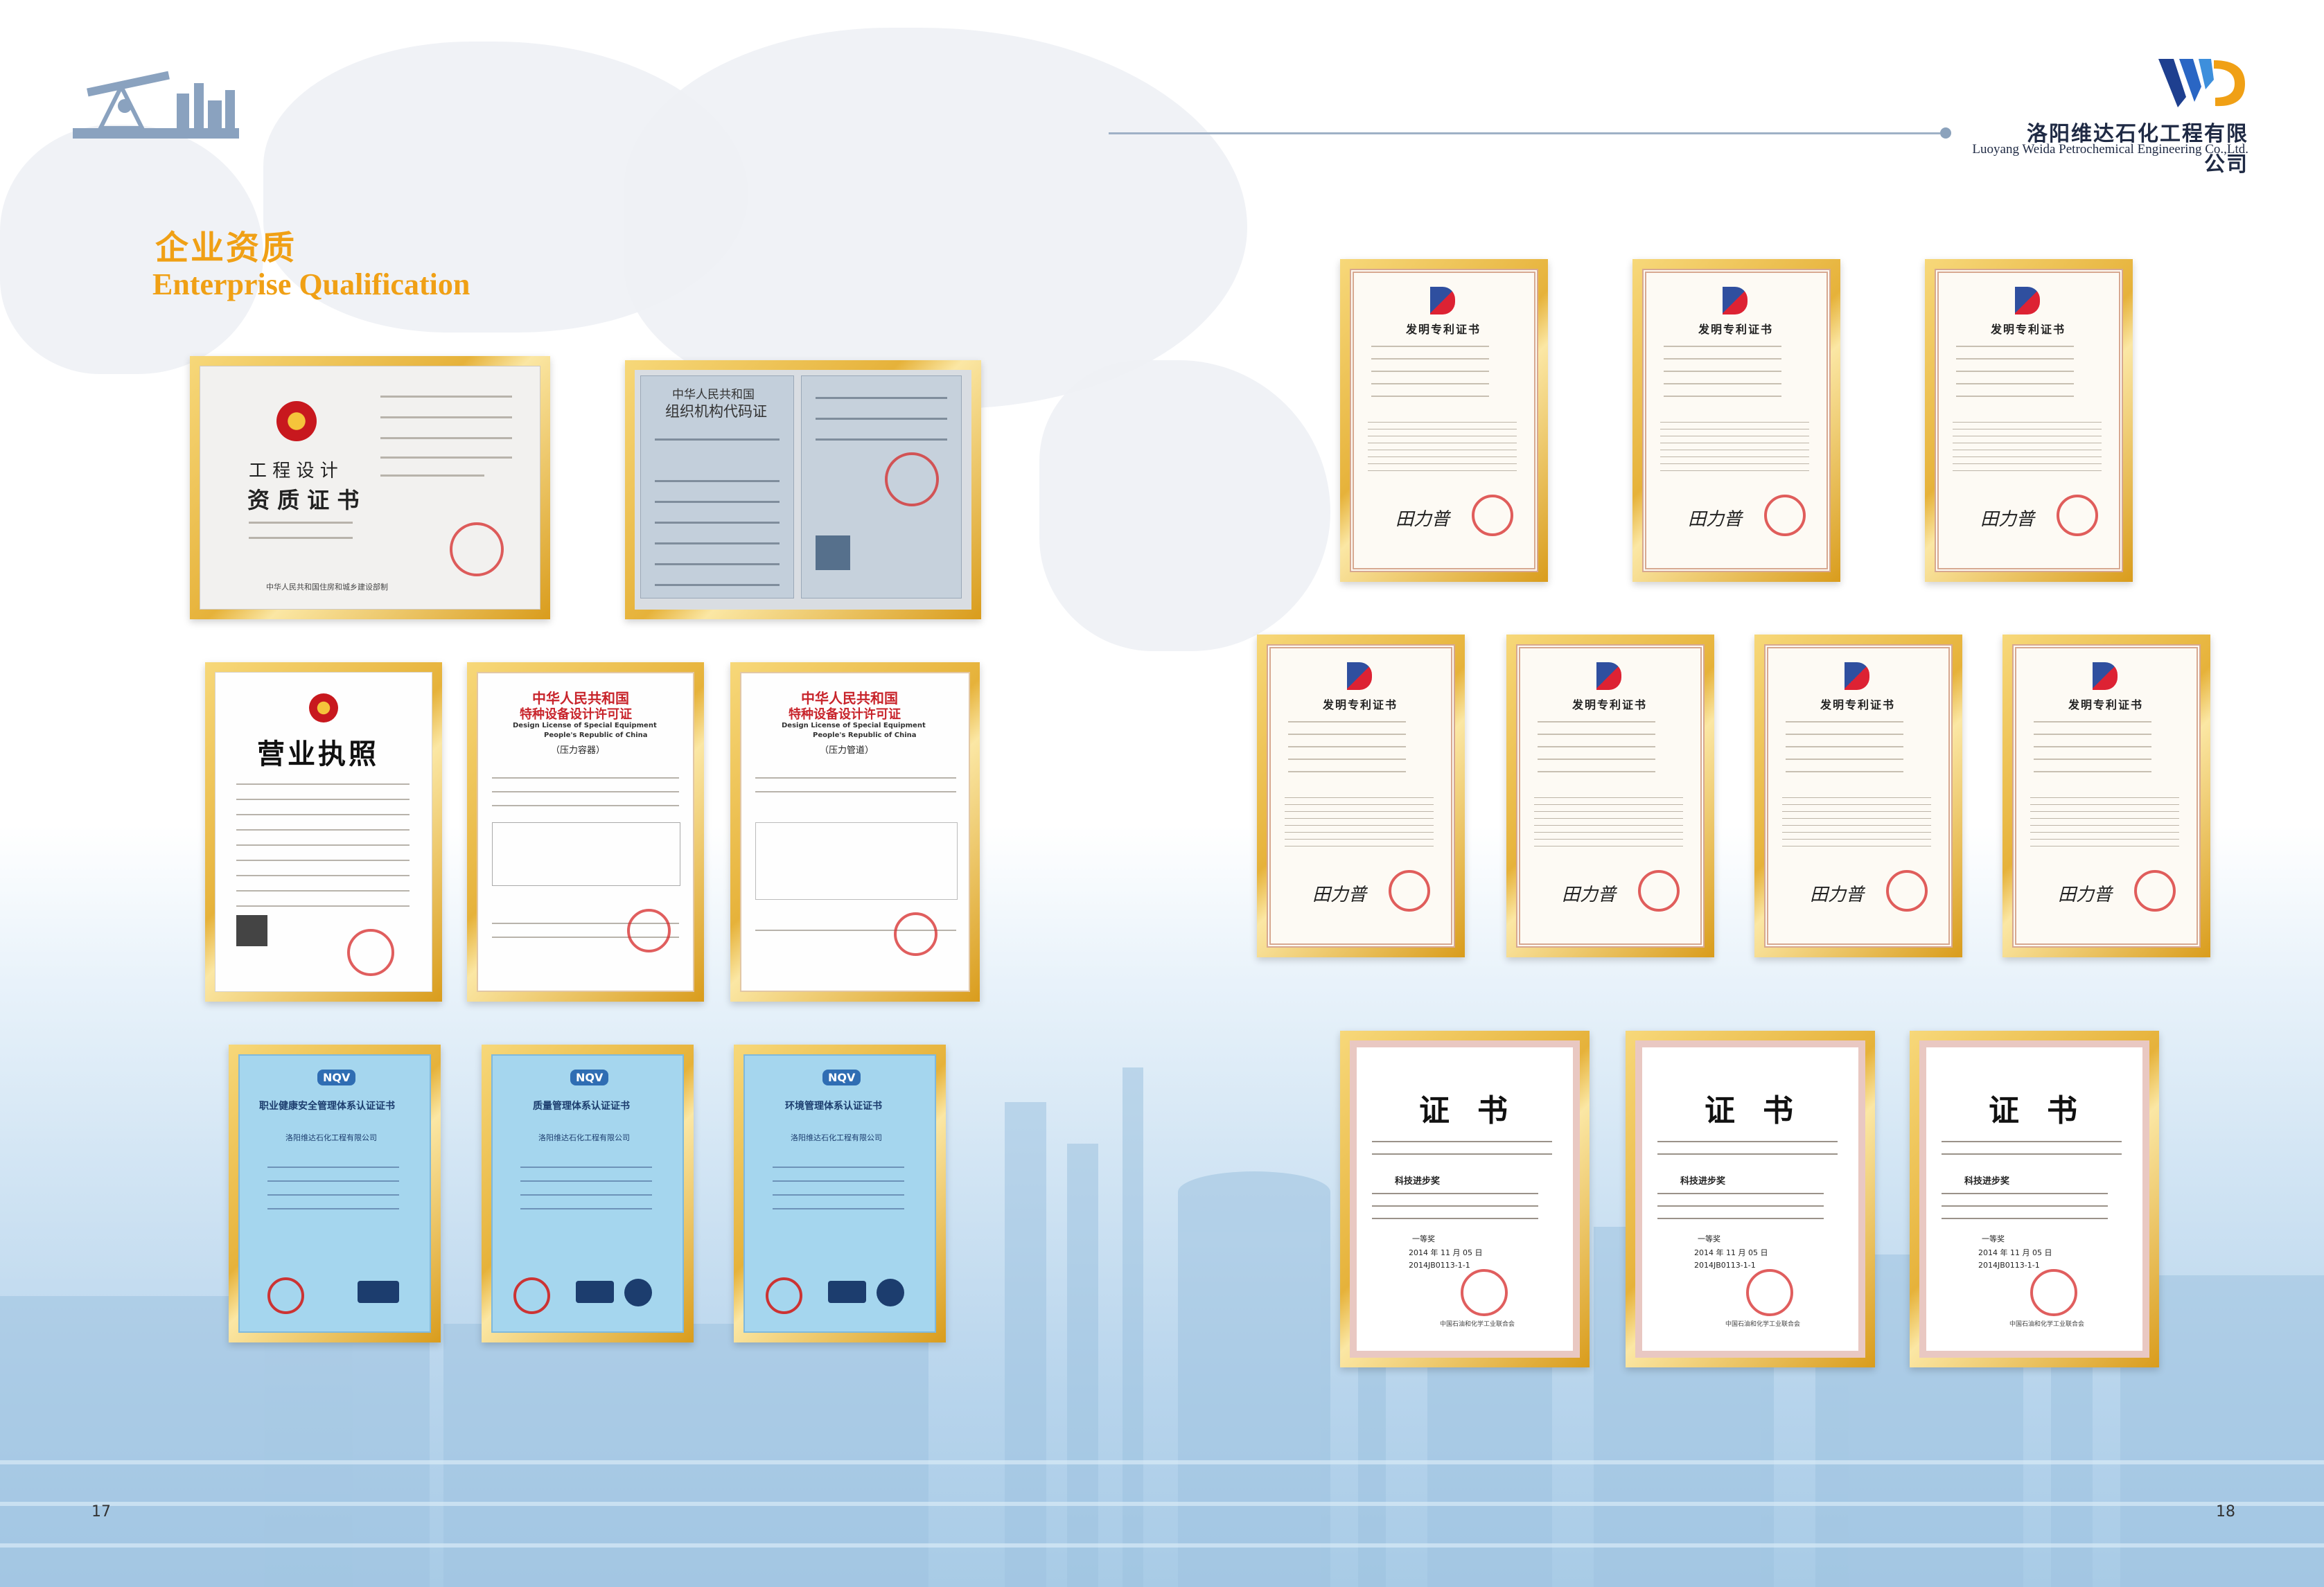 This screenshot has height=1587, width=2324. Describe the element at coordinates (318, 754) in the screenshot. I see `business-license-title: 营业执照` at that location.